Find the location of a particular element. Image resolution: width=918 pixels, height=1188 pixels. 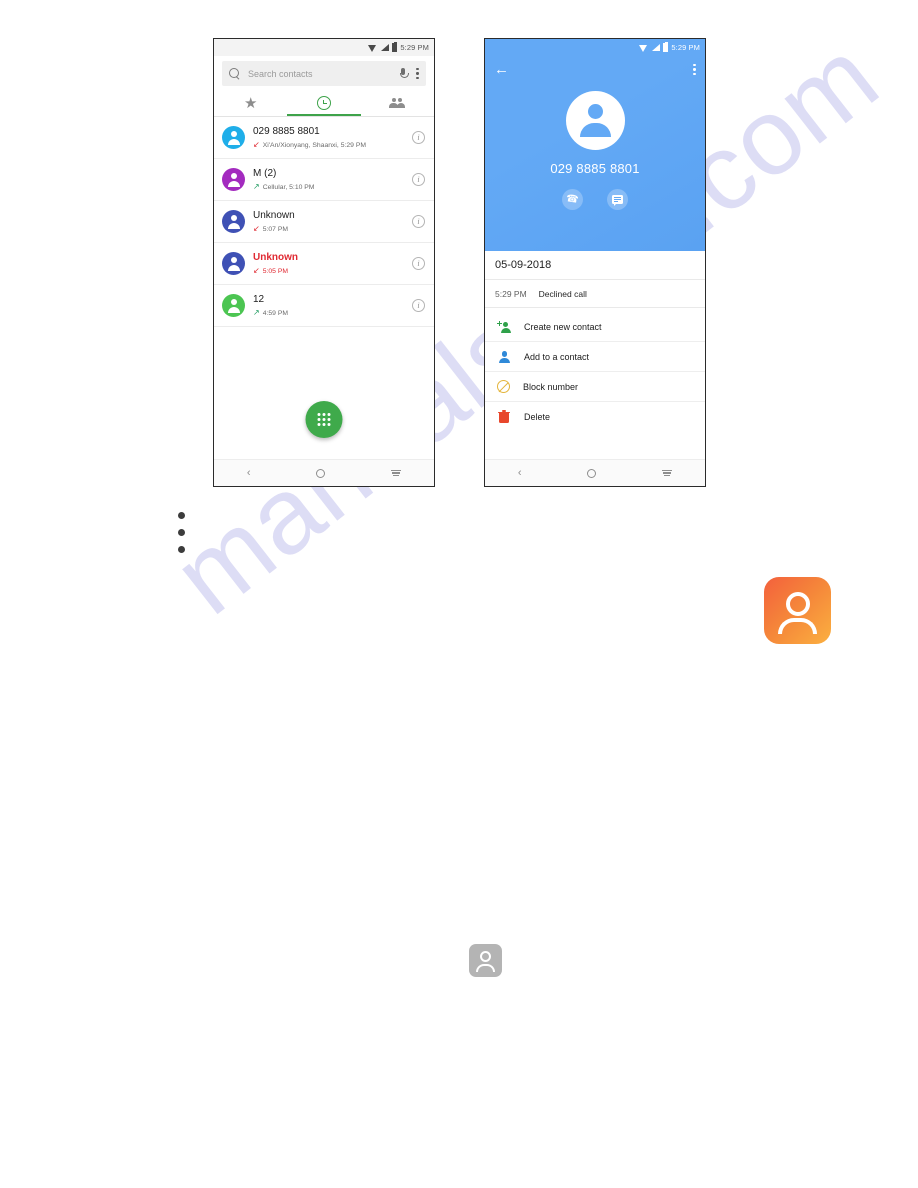

call-entry-text: Unknown ↙ 5:07 PM is located at coordinates (328, 221).